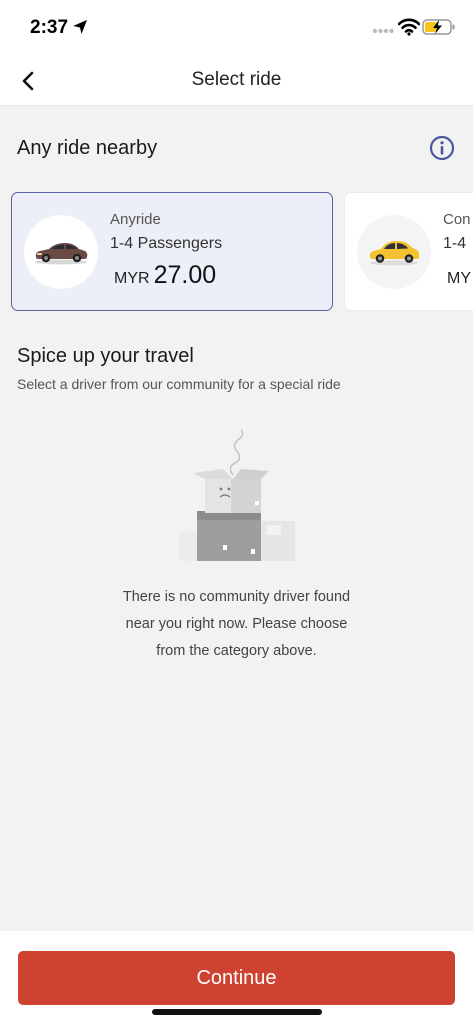  What do you see at coordinates (236, 624) in the screenshot?
I see `empty-state-text-line-2: near you right now. Please choose` at bounding box center [236, 624].